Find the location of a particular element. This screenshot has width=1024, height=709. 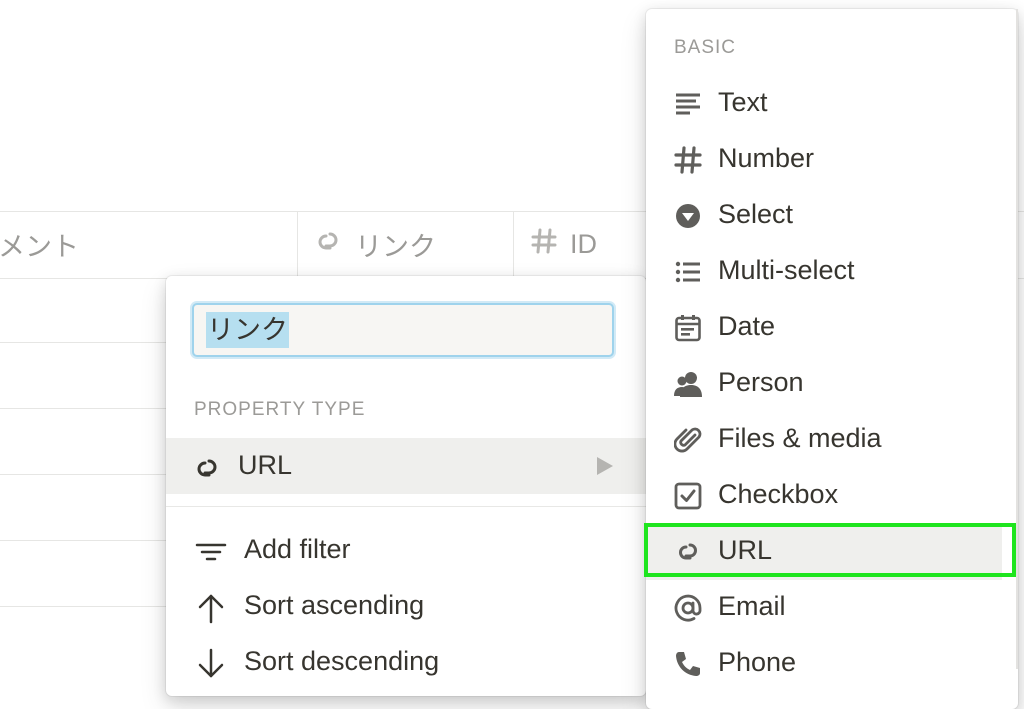

type-option-label: Person is located at coordinates (761, 382).